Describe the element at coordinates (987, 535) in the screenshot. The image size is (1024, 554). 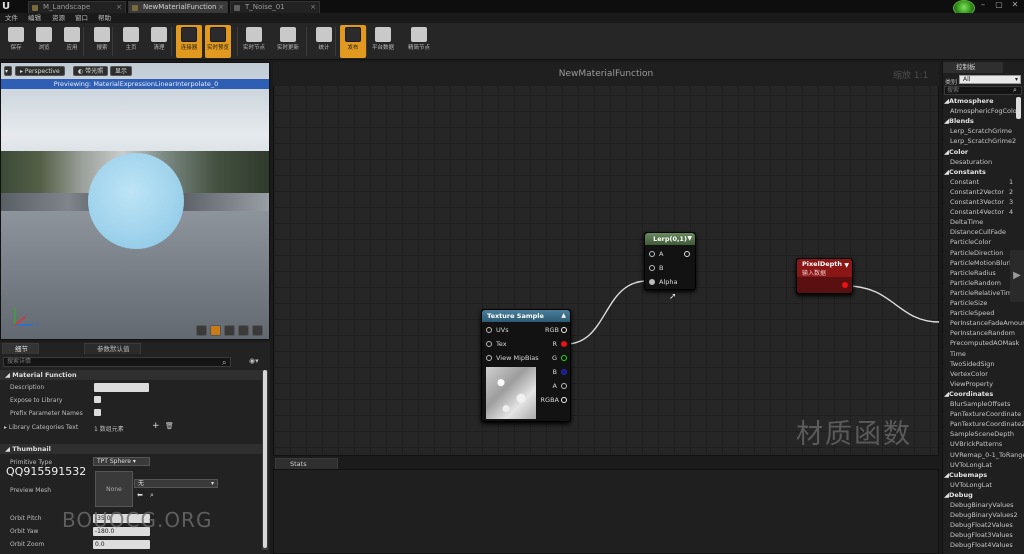
I see `palette-item: DebugFloat3Values` at that location.